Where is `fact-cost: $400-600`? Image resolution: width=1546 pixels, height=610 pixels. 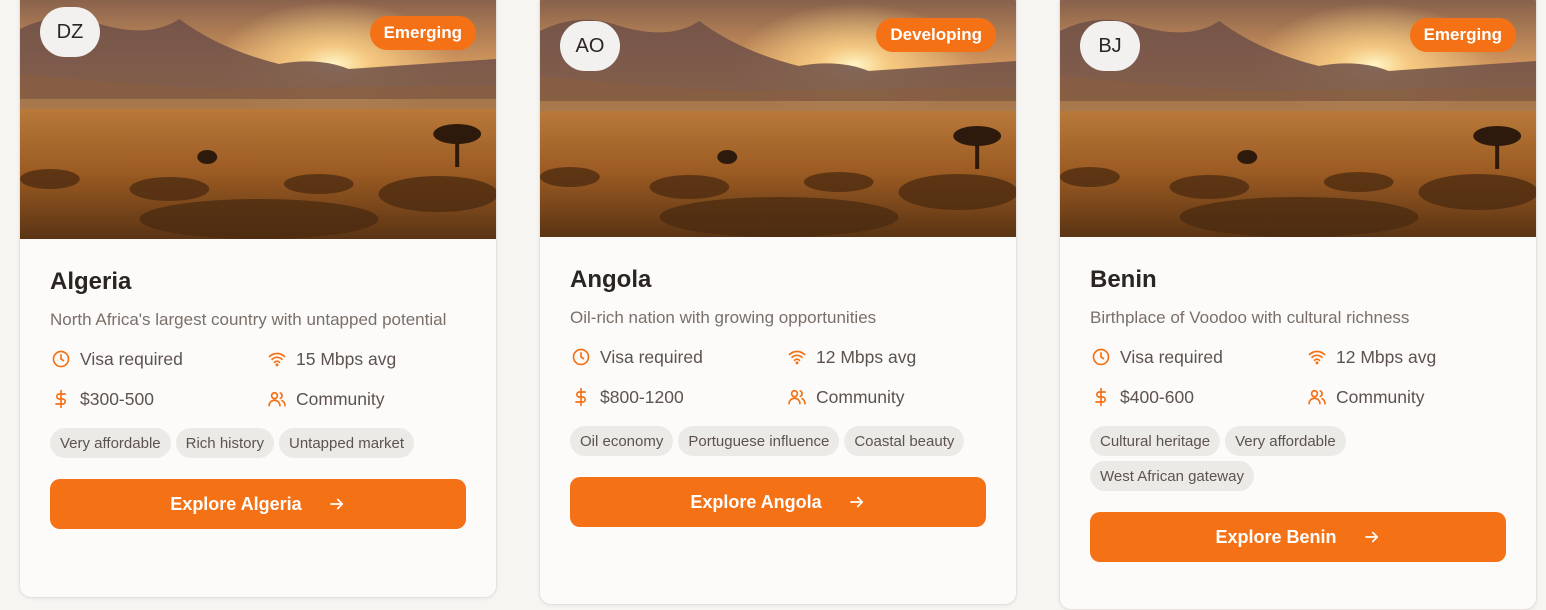
fact-cost: $400-600 is located at coordinates (1198, 397).